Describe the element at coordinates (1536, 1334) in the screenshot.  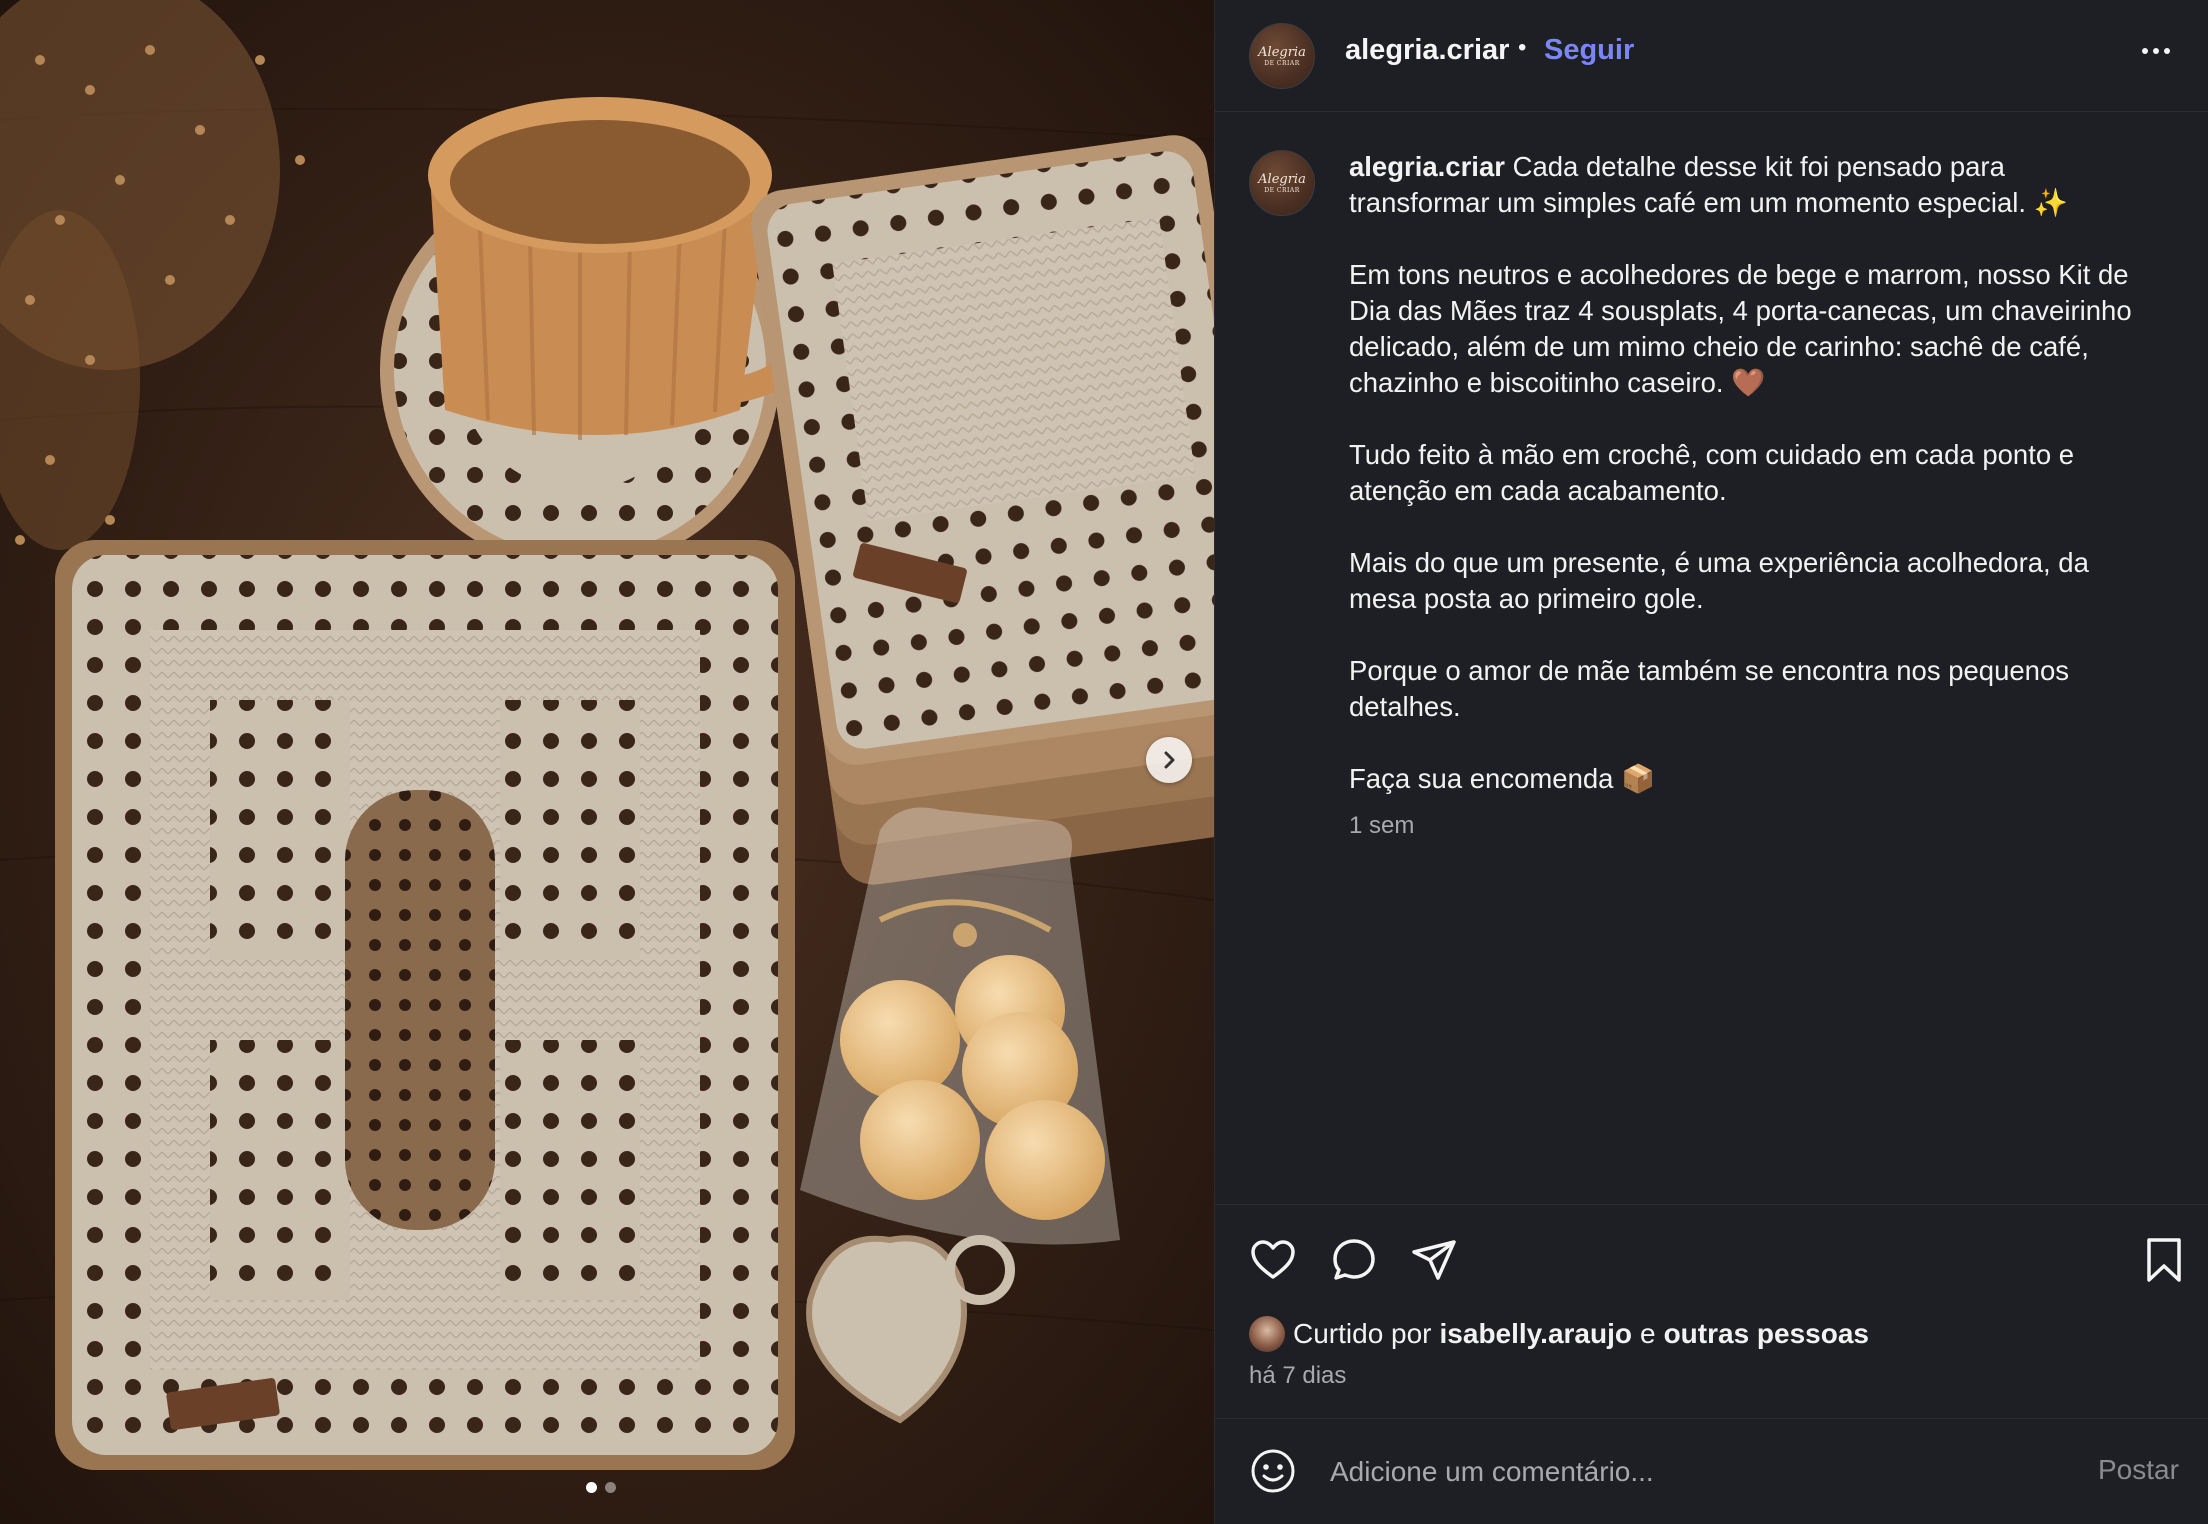
I see `liker-username: isabelly.araujo` at that location.